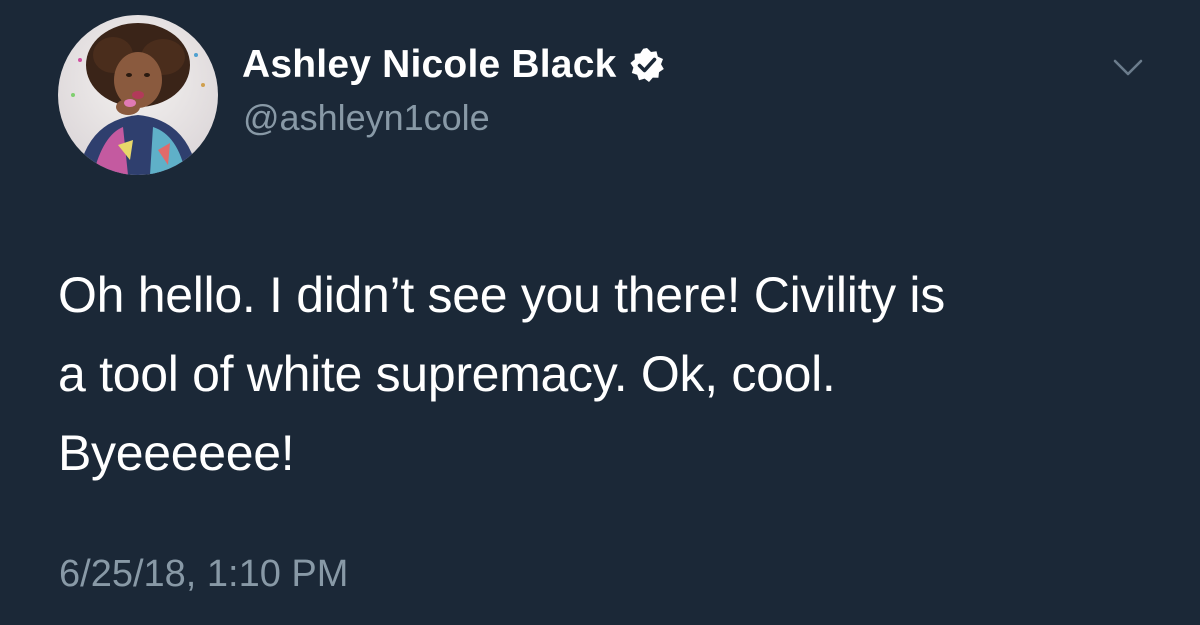  What do you see at coordinates (1128, 67) in the screenshot?
I see `chevron-down-icon` at bounding box center [1128, 67].